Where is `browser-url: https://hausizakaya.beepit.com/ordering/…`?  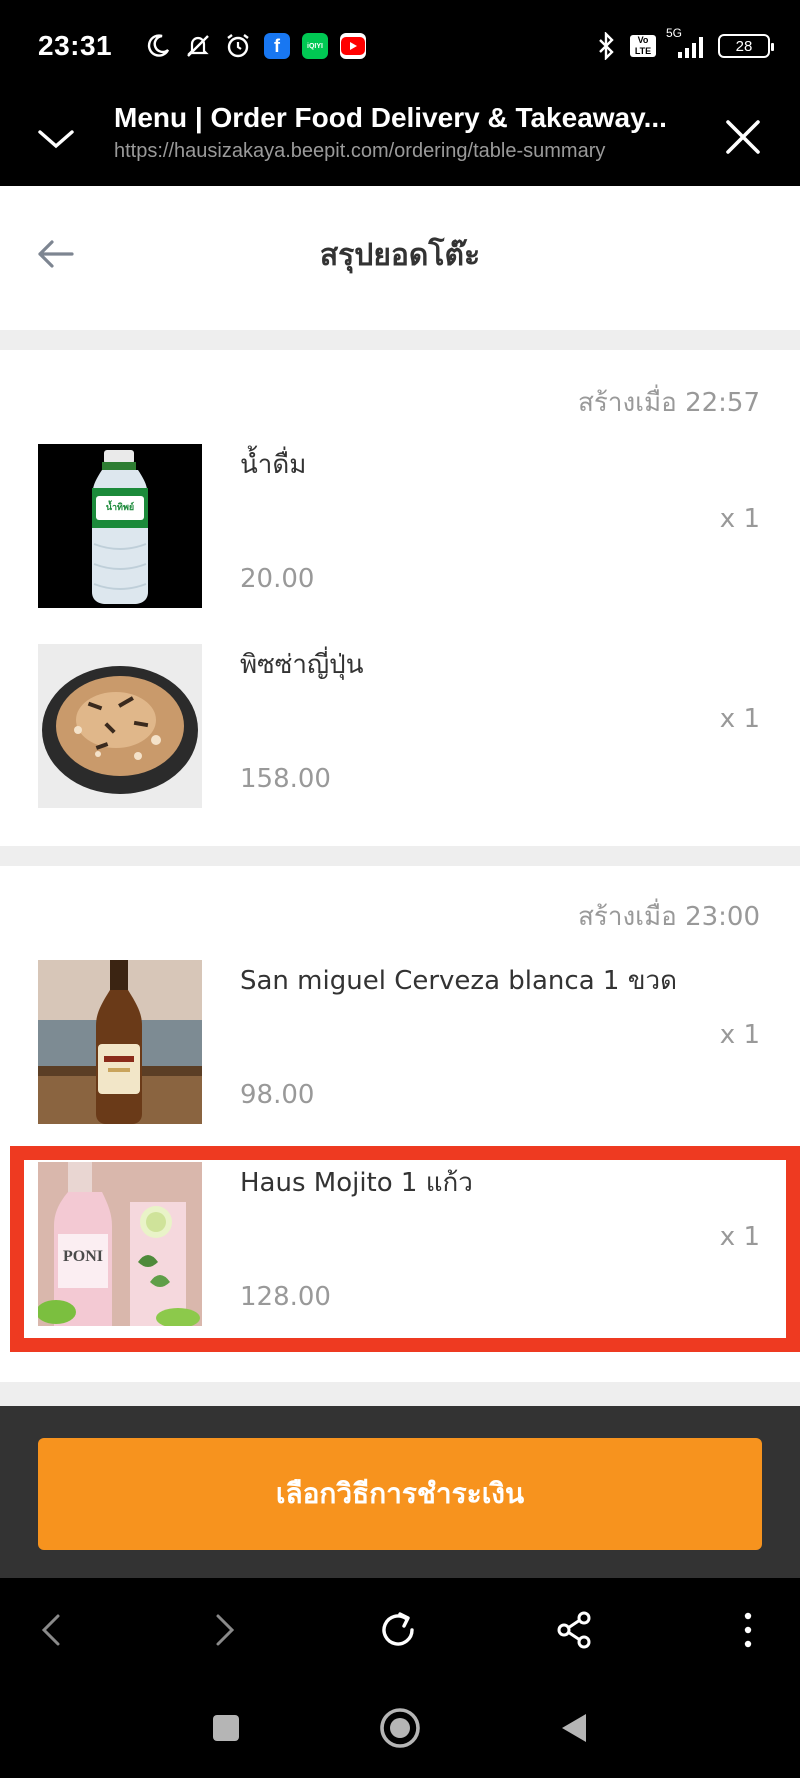
browser-url: https://hausizakaya.beepit.com/ordering/… is located at coordinates (360, 151).